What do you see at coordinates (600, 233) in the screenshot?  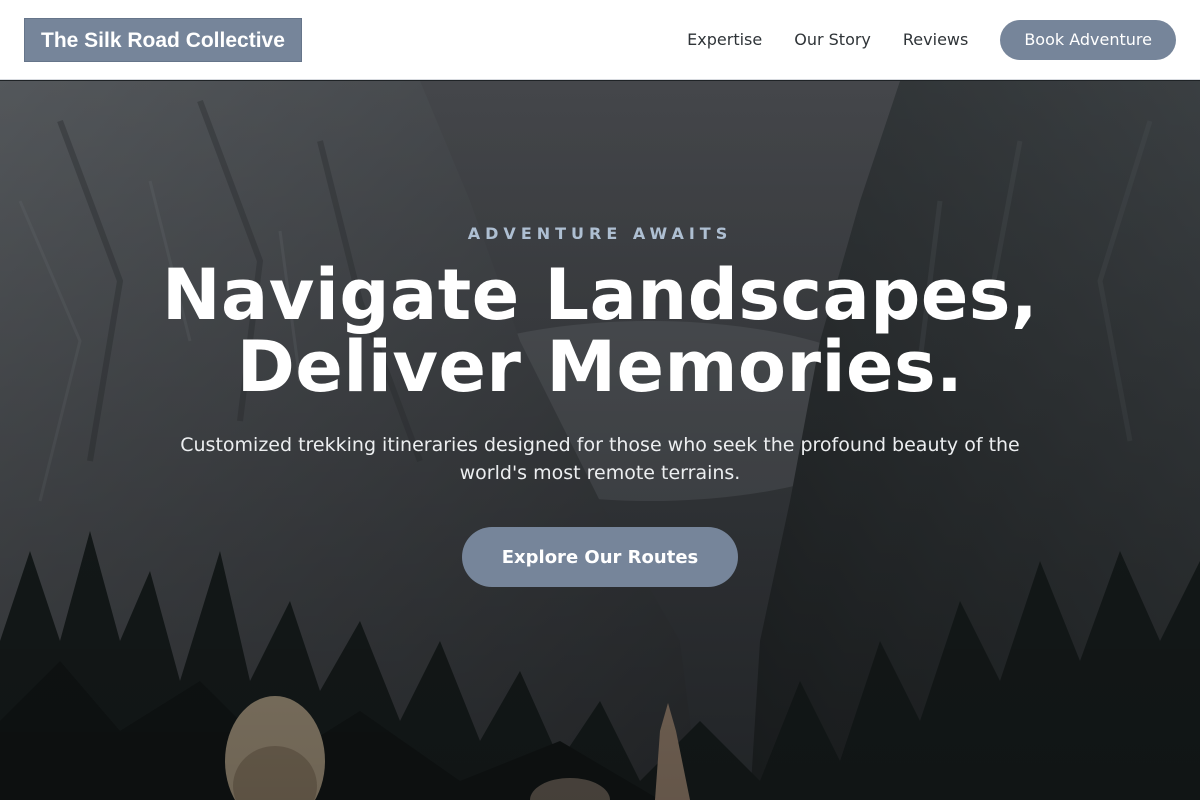 I see `hero-eyebrow: ADVENTURE AWAITS` at bounding box center [600, 233].